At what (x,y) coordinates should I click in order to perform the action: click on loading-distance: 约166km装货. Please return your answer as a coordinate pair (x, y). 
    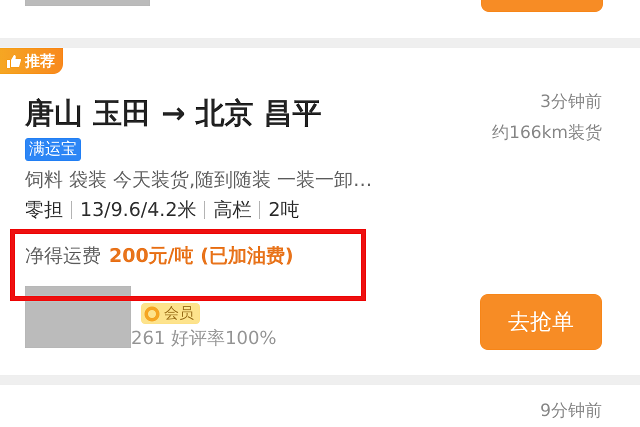
    Looking at the image, I should click on (547, 133).